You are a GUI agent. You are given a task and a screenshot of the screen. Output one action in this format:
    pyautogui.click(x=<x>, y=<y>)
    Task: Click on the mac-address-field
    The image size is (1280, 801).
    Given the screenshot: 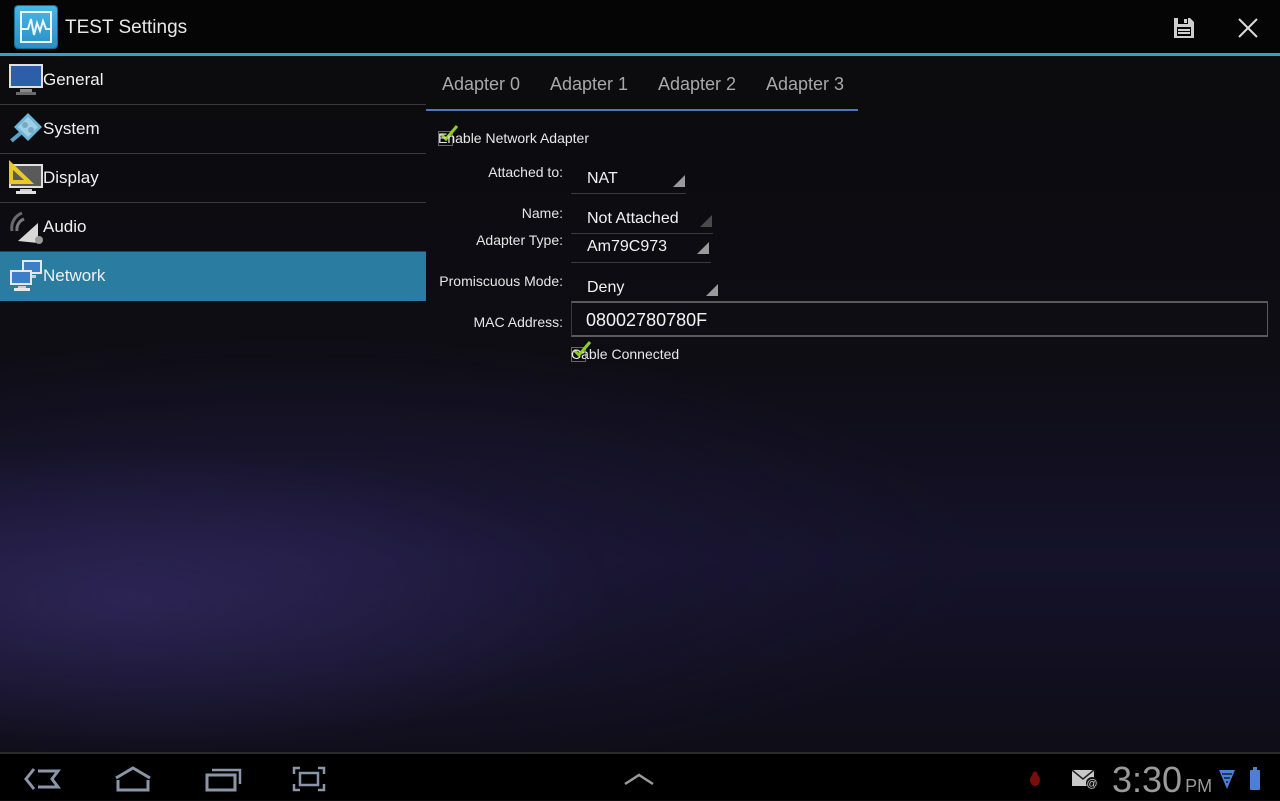 What is the action you would take?
    pyautogui.click(x=919, y=319)
    